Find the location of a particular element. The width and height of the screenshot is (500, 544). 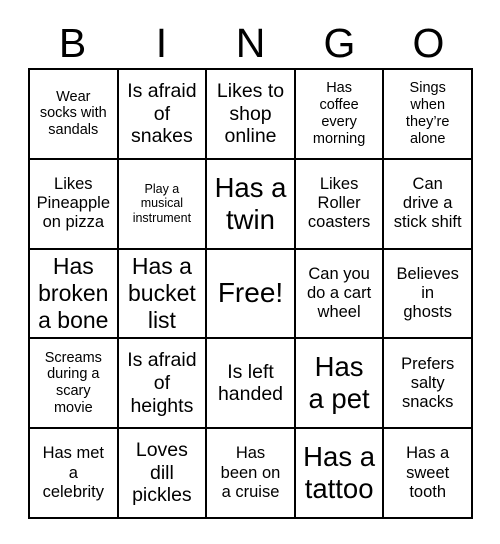

header-letter-o: O is located at coordinates (428, 42).